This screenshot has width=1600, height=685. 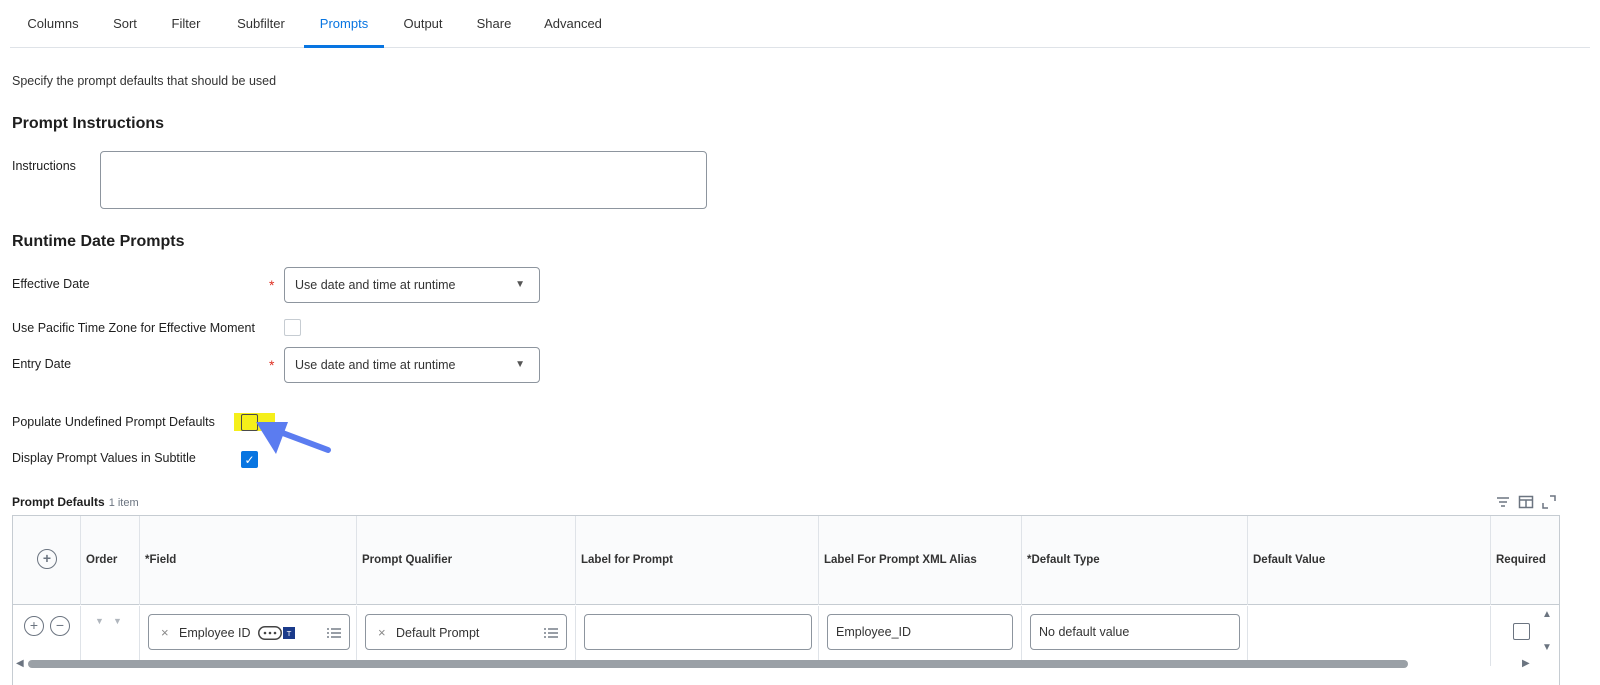 I want to click on header-prompt-qualifier: Prompt Qualifier, so click(x=466, y=560).